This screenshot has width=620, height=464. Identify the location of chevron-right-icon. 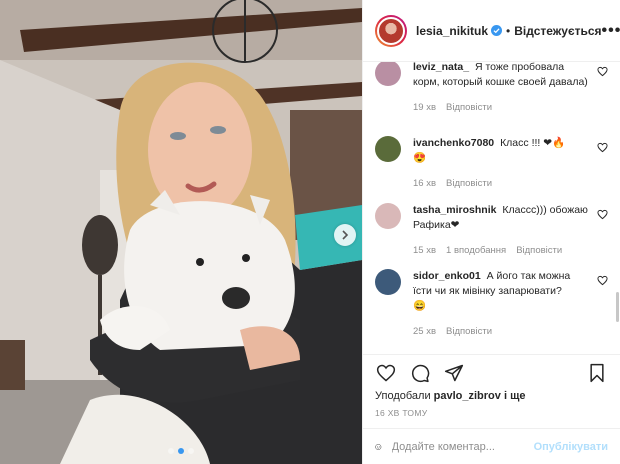
(345, 235).